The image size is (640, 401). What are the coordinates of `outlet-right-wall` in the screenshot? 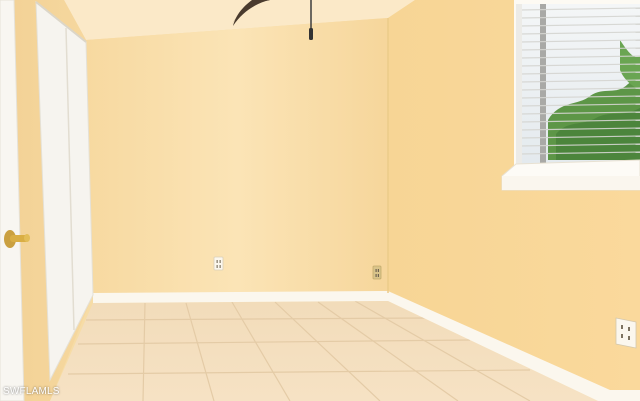 It's located at (626, 333).